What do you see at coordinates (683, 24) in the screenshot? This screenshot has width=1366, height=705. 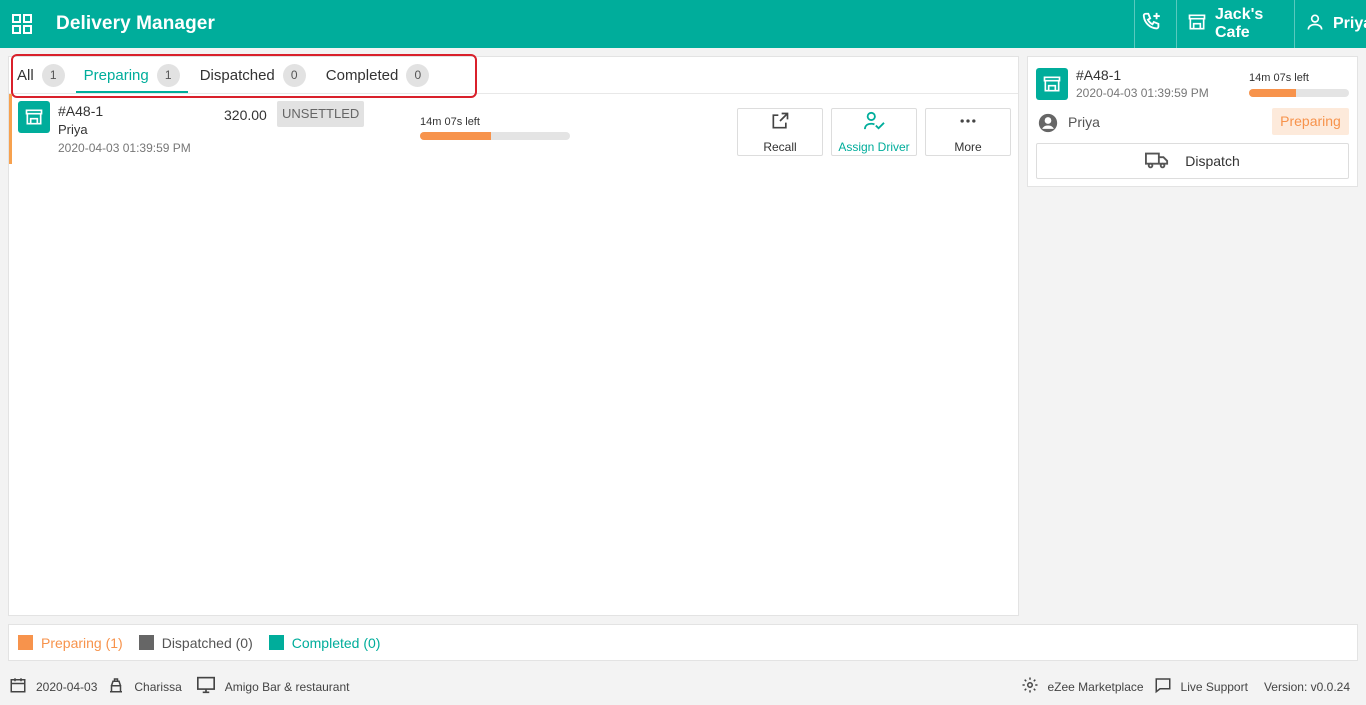 I see `top-bar: Delivery Manager Jack's Cafe Priy` at bounding box center [683, 24].